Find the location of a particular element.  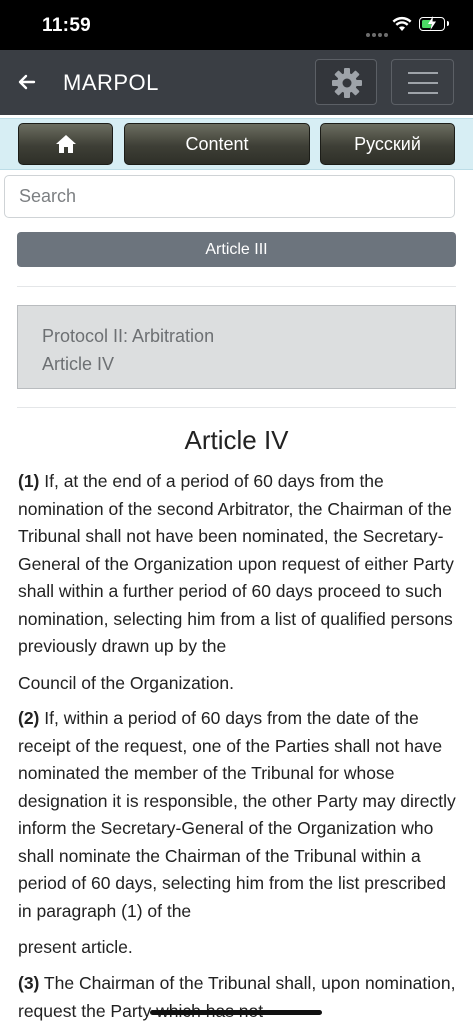

back-button is located at coordinates (28, 82).